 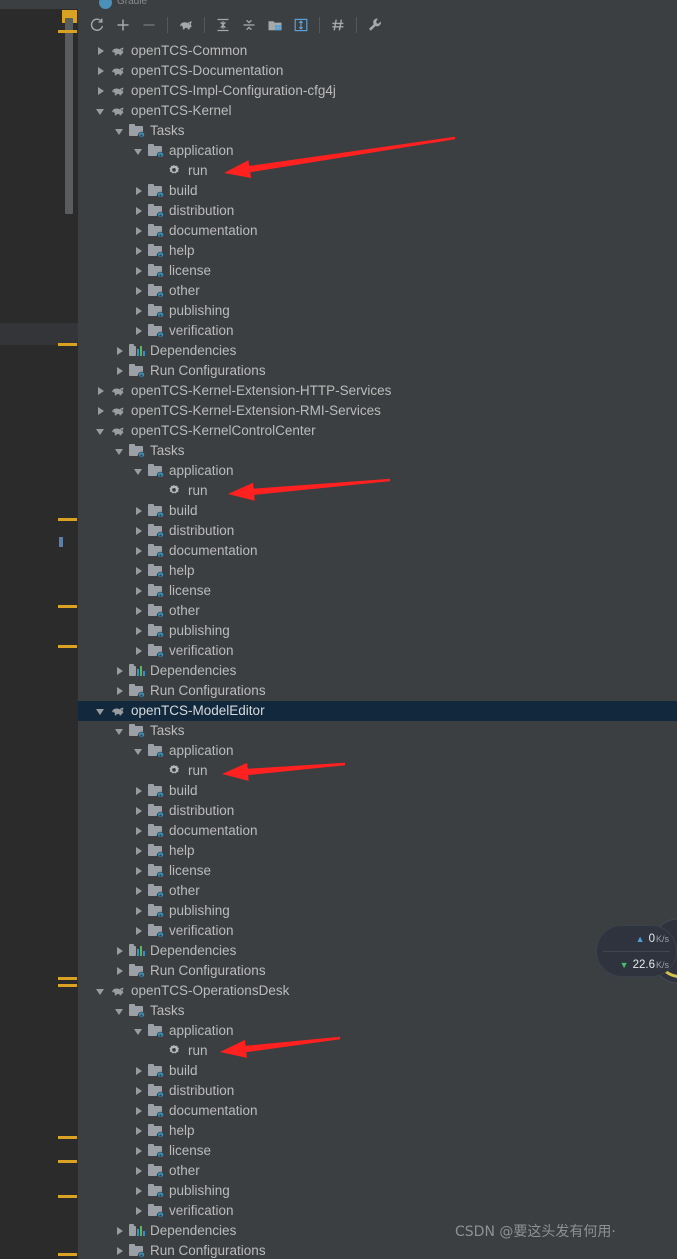 I want to click on expand-all-button, so click(x=223, y=25).